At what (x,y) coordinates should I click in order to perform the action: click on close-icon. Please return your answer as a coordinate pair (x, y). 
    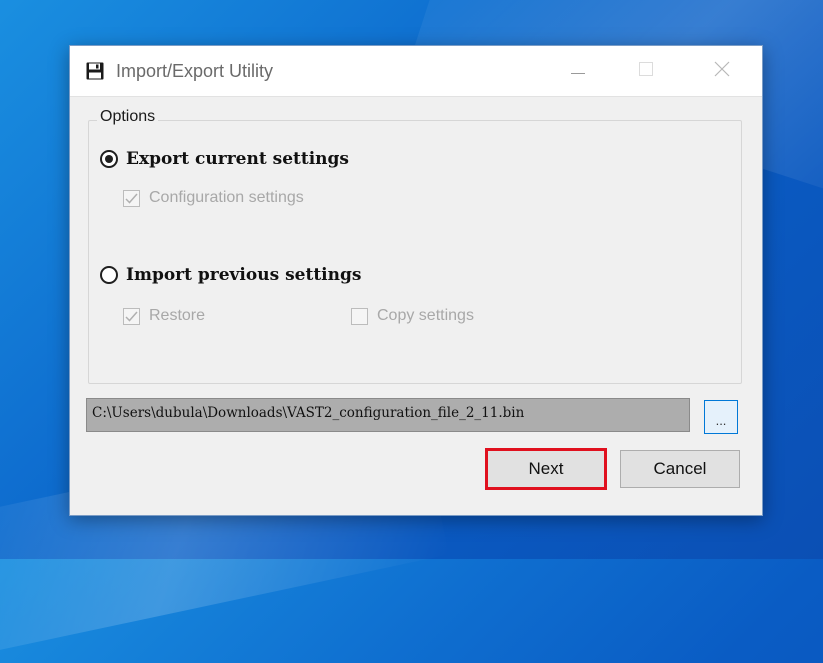
    Looking at the image, I should click on (722, 71).